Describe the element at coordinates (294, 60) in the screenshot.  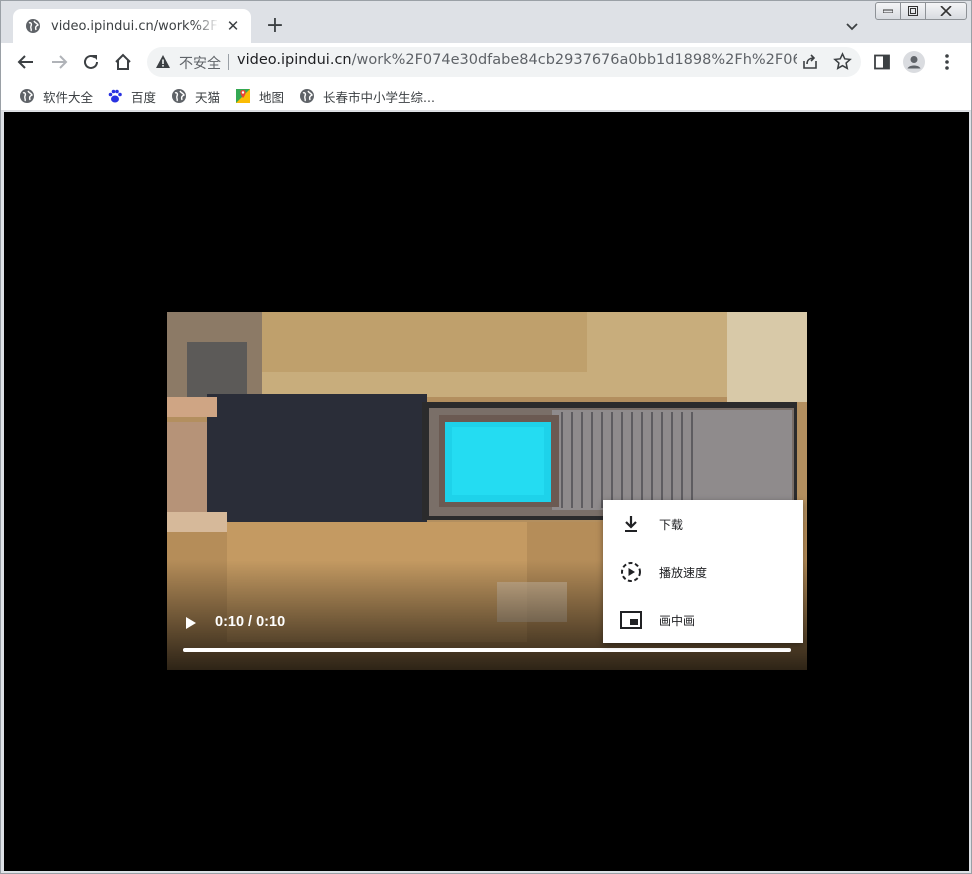
I see `url-host: video.ipindui.cn` at that location.